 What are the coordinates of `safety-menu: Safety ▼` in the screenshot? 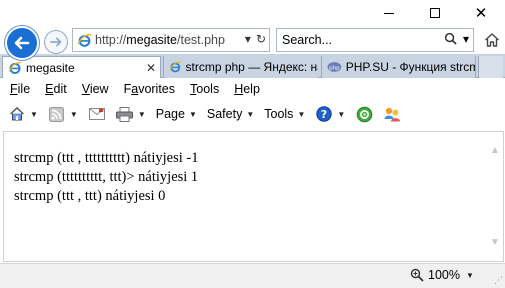 It's located at (230, 114).